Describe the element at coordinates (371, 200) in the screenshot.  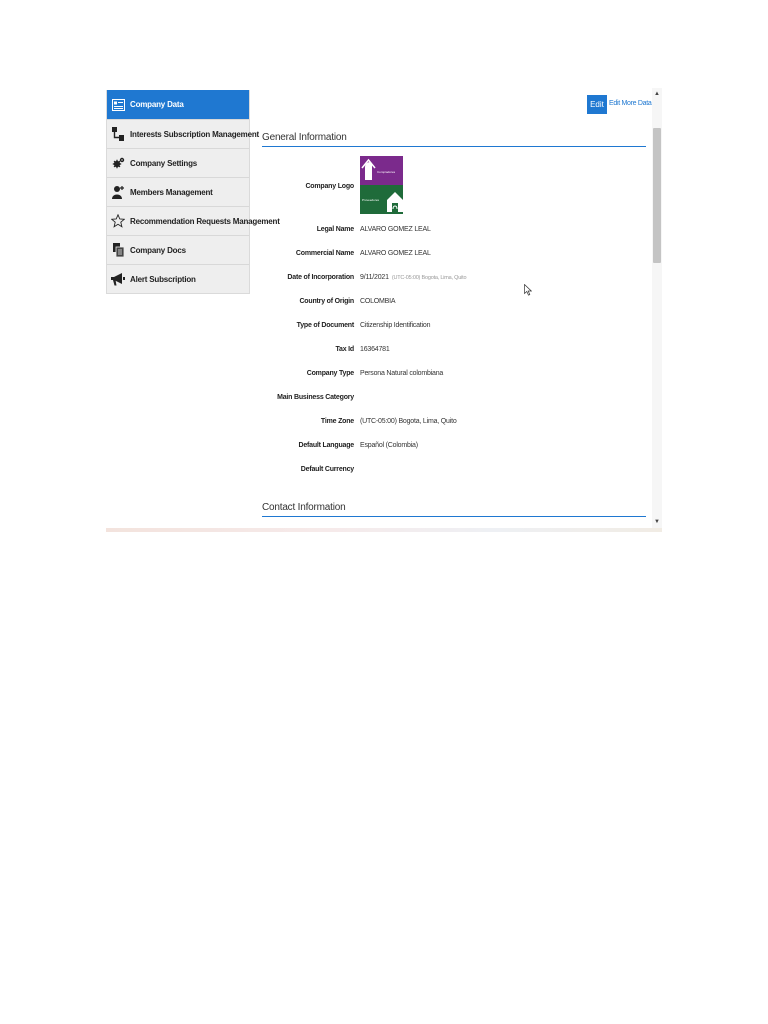
I see `logo-text-bottom: Proveedores` at that location.